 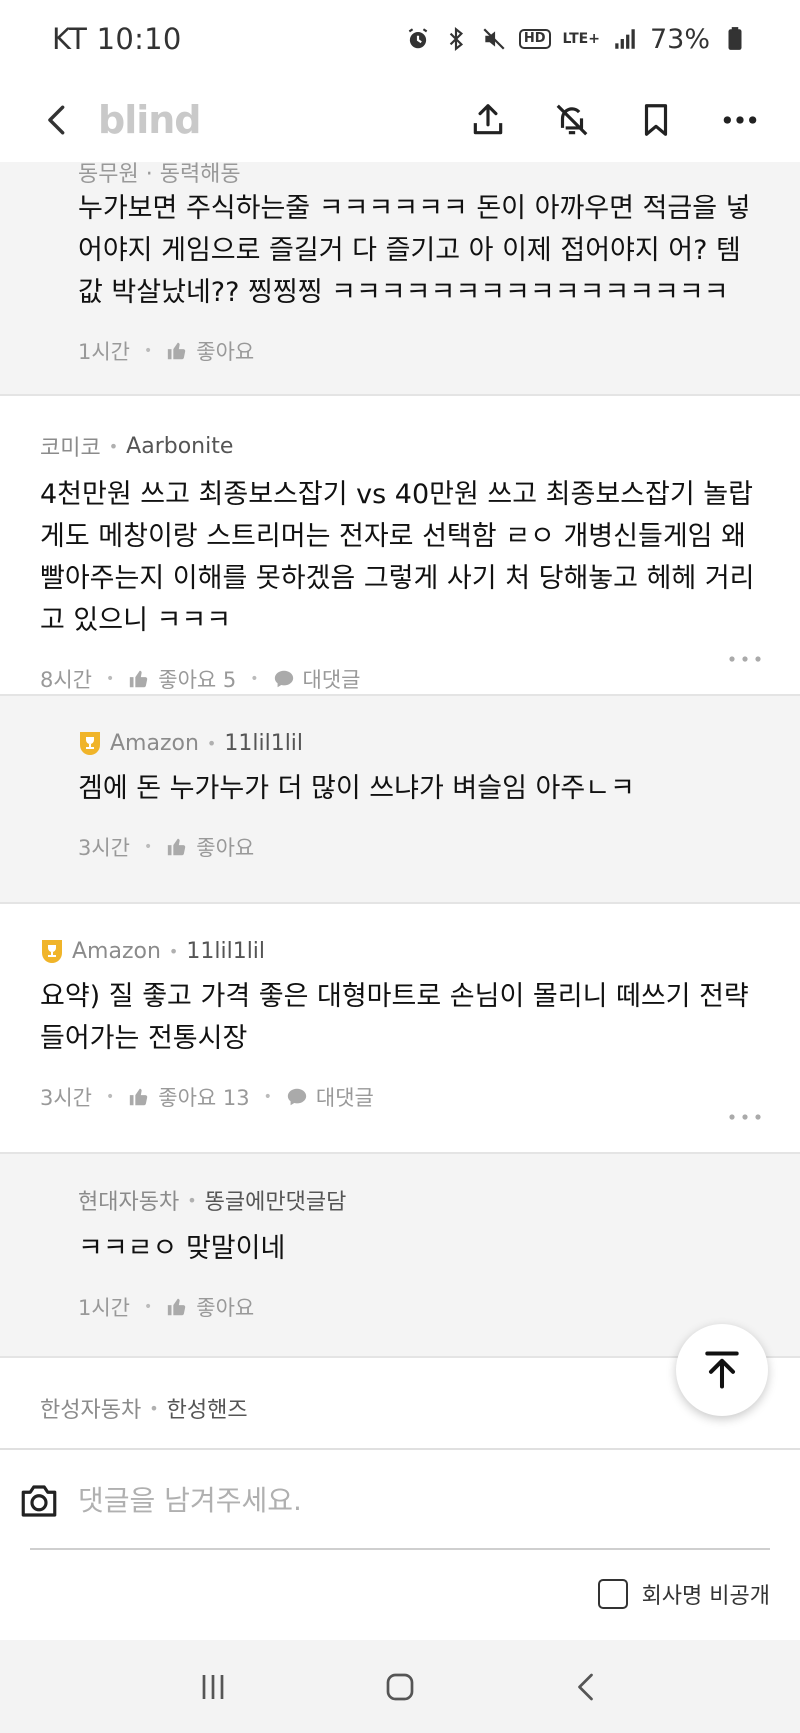 What do you see at coordinates (705, 1596) in the screenshot?
I see `anon-label: 회사명 비공개` at bounding box center [705, 1596].